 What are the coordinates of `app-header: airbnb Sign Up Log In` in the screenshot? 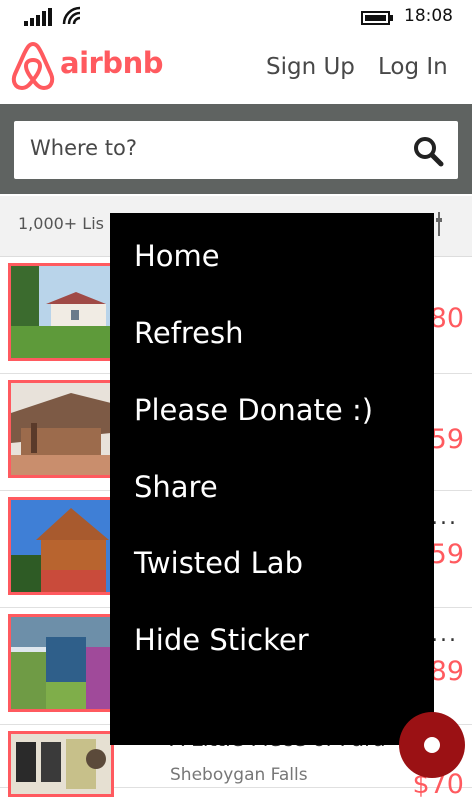 It's located at (236, 68).